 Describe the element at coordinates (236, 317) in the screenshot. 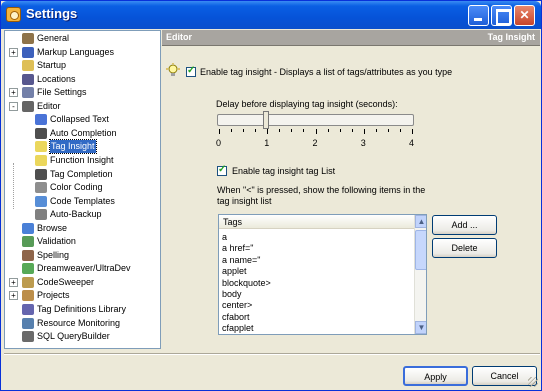

I see `tag-list-item: cfabort` at that location.